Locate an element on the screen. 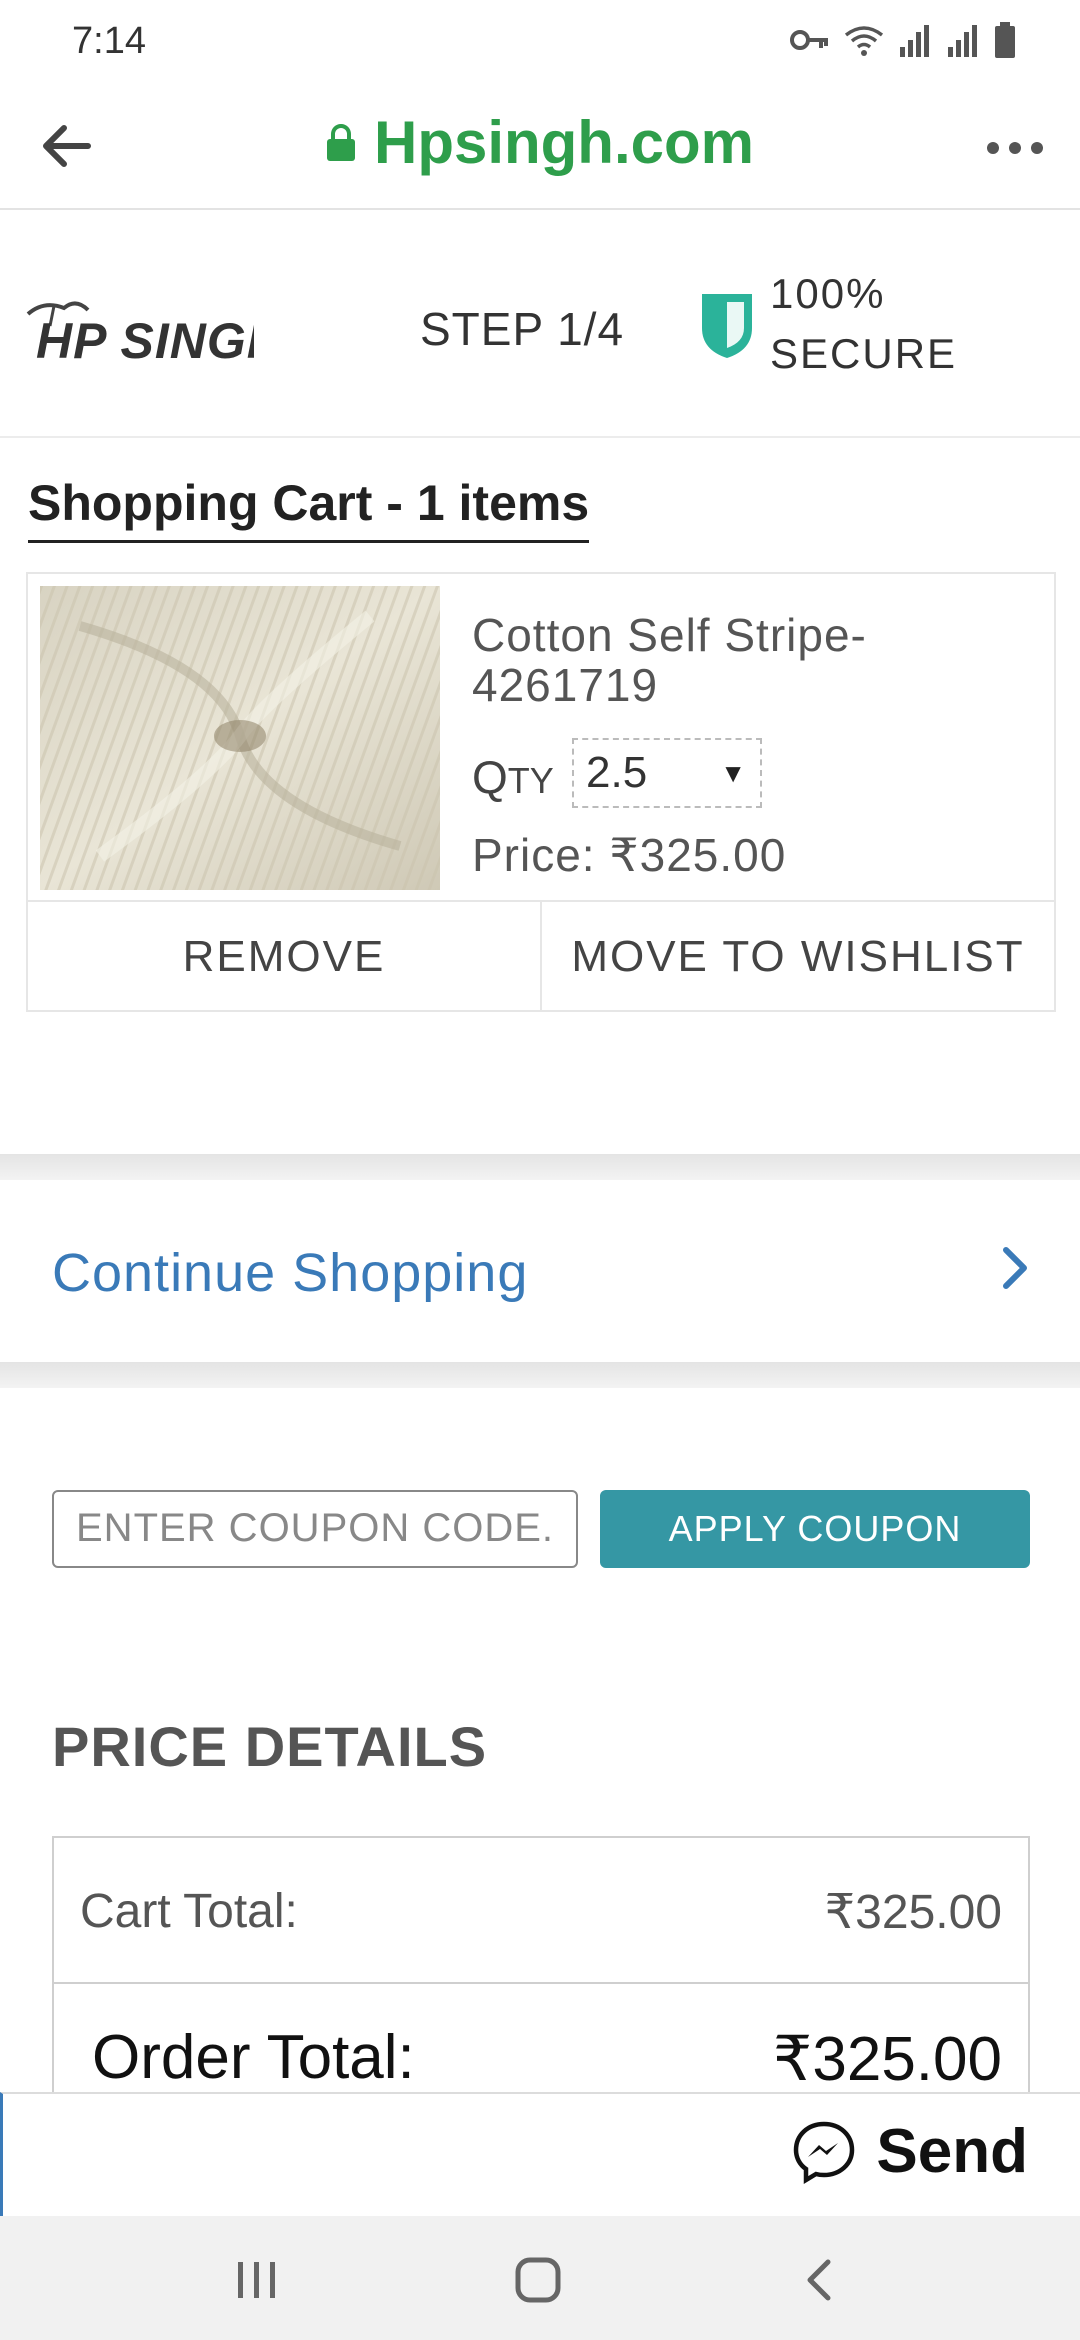 The height and width of the screenshot is (2340, 1080). system-nav-bar is located at coordinates (540, 2278).